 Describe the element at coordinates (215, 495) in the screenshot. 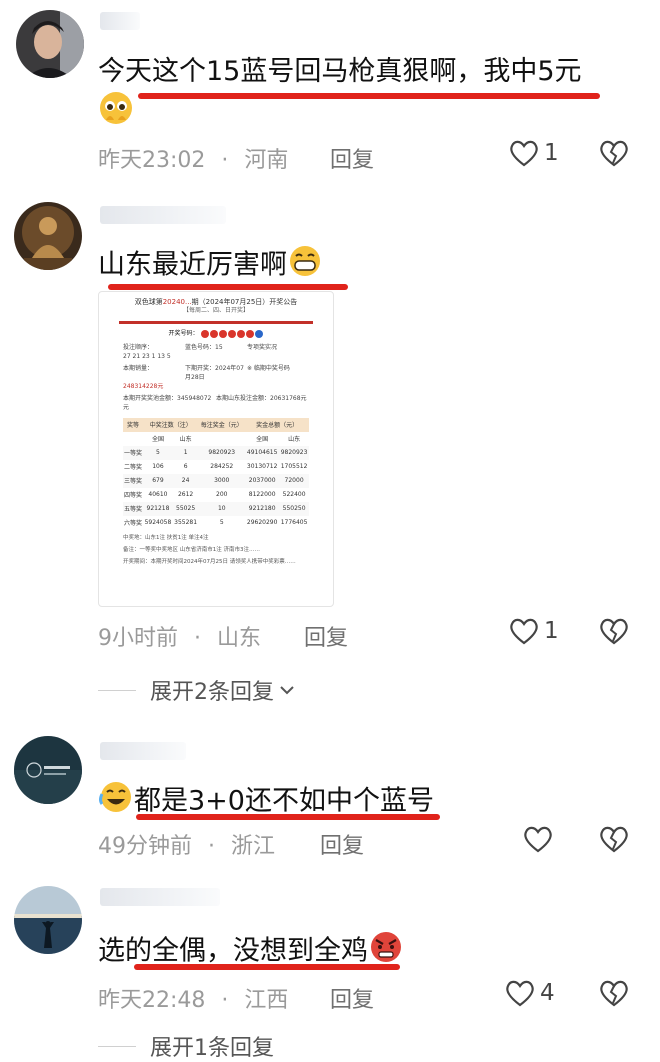

I see `table-row: 四等奖 40610 2612 200 8122000 522400` at that location.